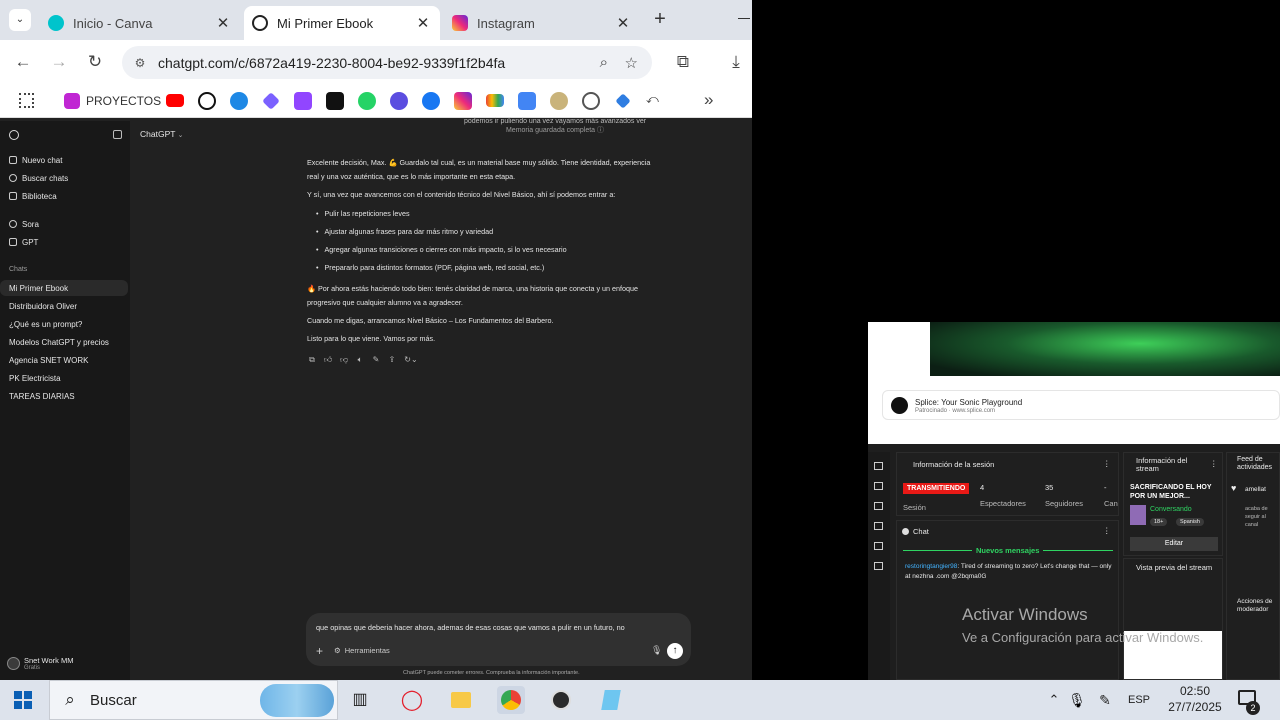  What do you see at coordinates (26, 100) in the screenshot?
I see `apps-grid-icon` at bounding box center [26, 100].